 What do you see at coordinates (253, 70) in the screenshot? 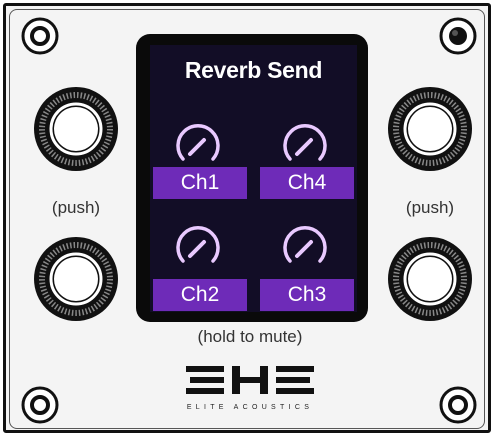
I see `screen-title: Reverb Send` at bounding box center [253, 70].